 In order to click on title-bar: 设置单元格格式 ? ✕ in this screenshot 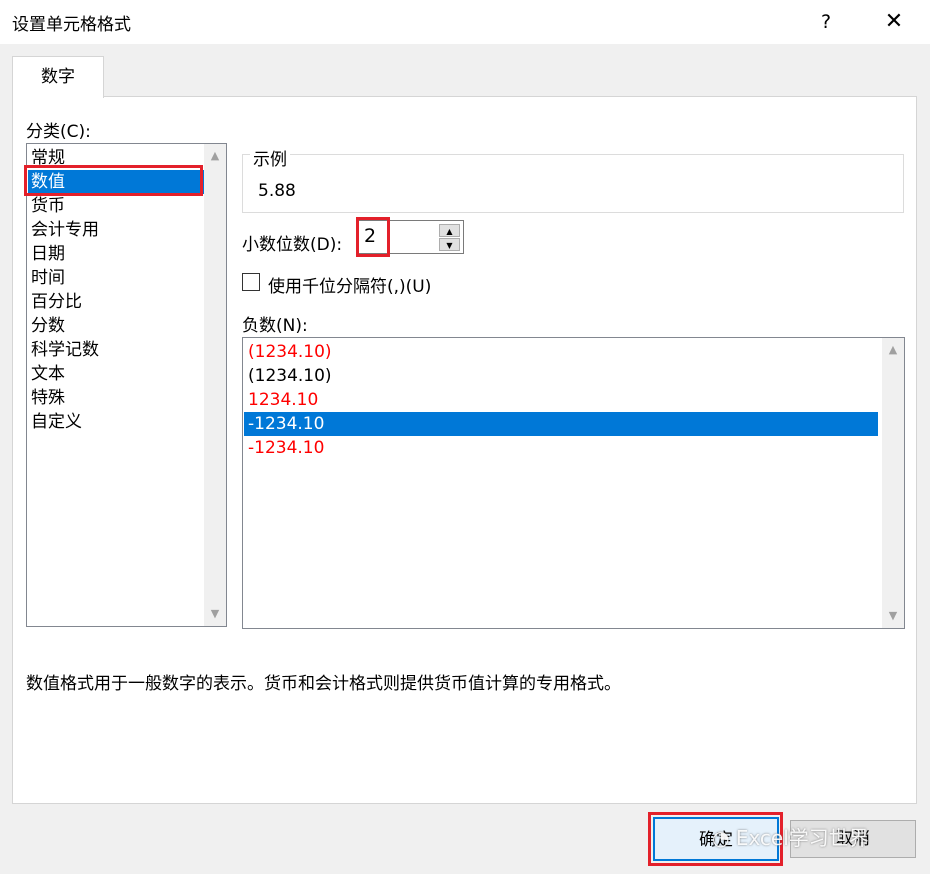, I will do `click(465, 22)`.